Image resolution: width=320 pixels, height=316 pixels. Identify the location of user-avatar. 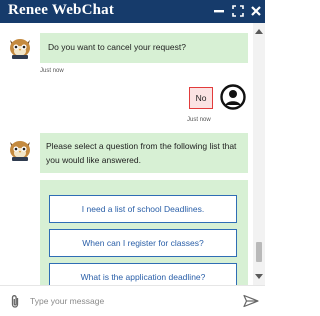
(233, 97).